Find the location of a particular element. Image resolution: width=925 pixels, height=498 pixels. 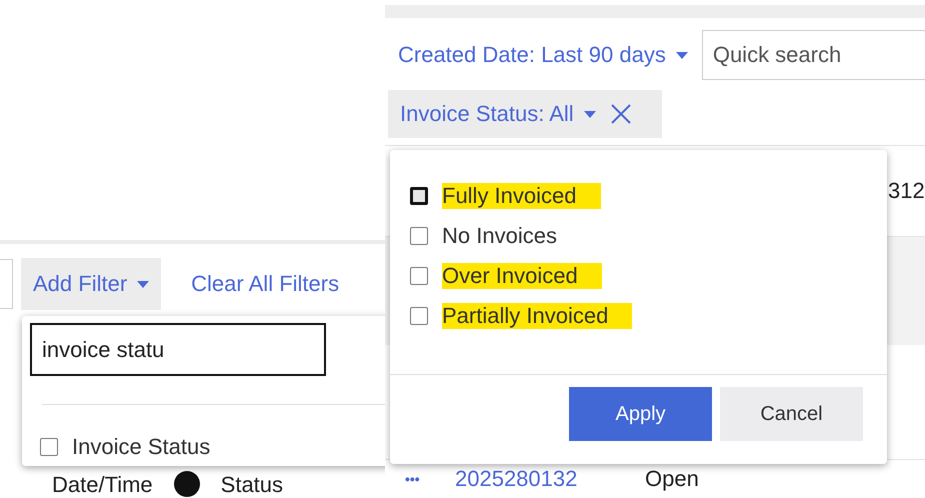

column-header: Status is located at coordinates (252, 485).